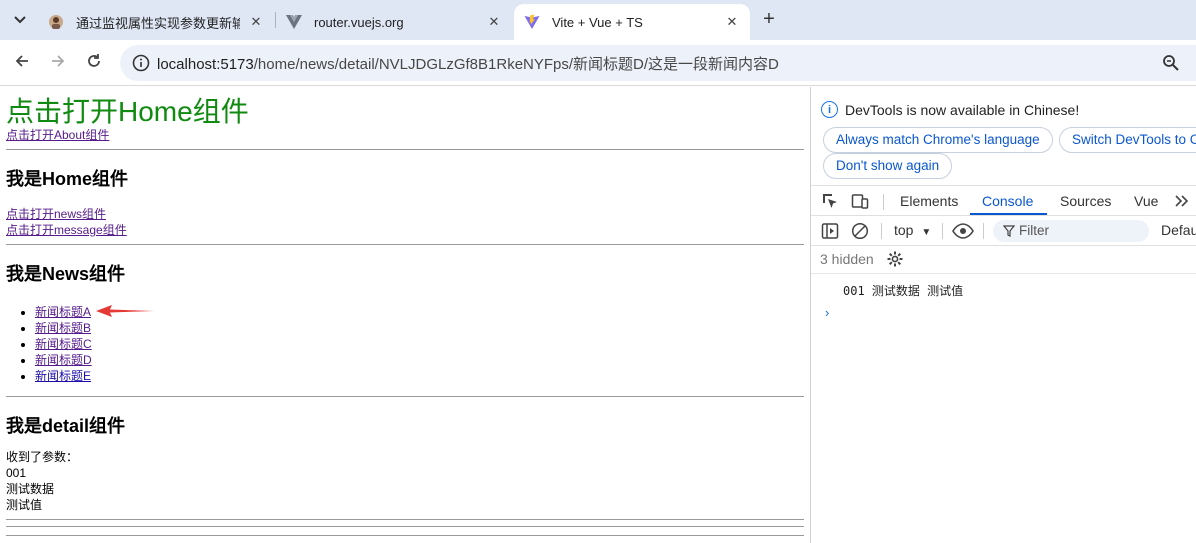 The image size is (1196, 543). Describe the element at coordinates (860, 201) in the screenshot. I see `device-toolbar-icon` at that location.